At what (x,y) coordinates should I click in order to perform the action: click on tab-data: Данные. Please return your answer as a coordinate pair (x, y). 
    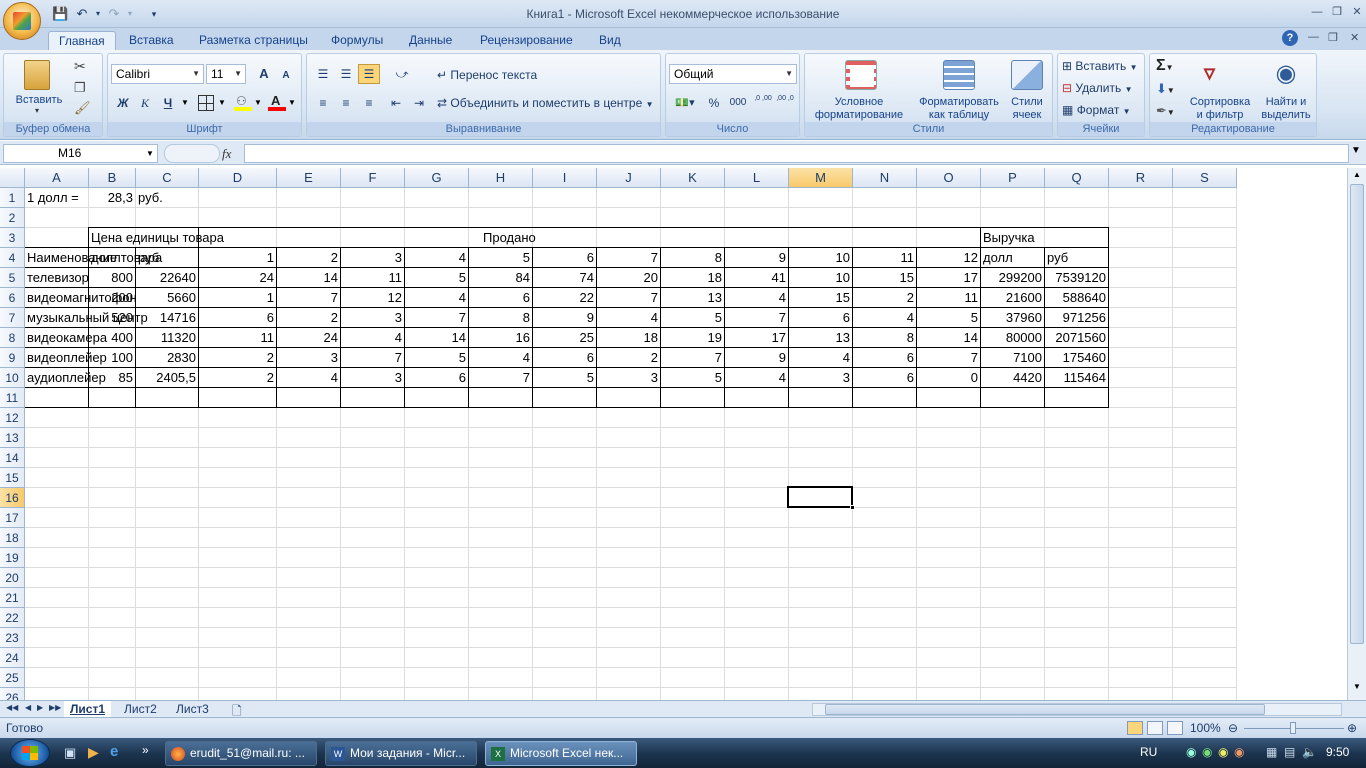
    Looking at the image, I should click on (430, 40).